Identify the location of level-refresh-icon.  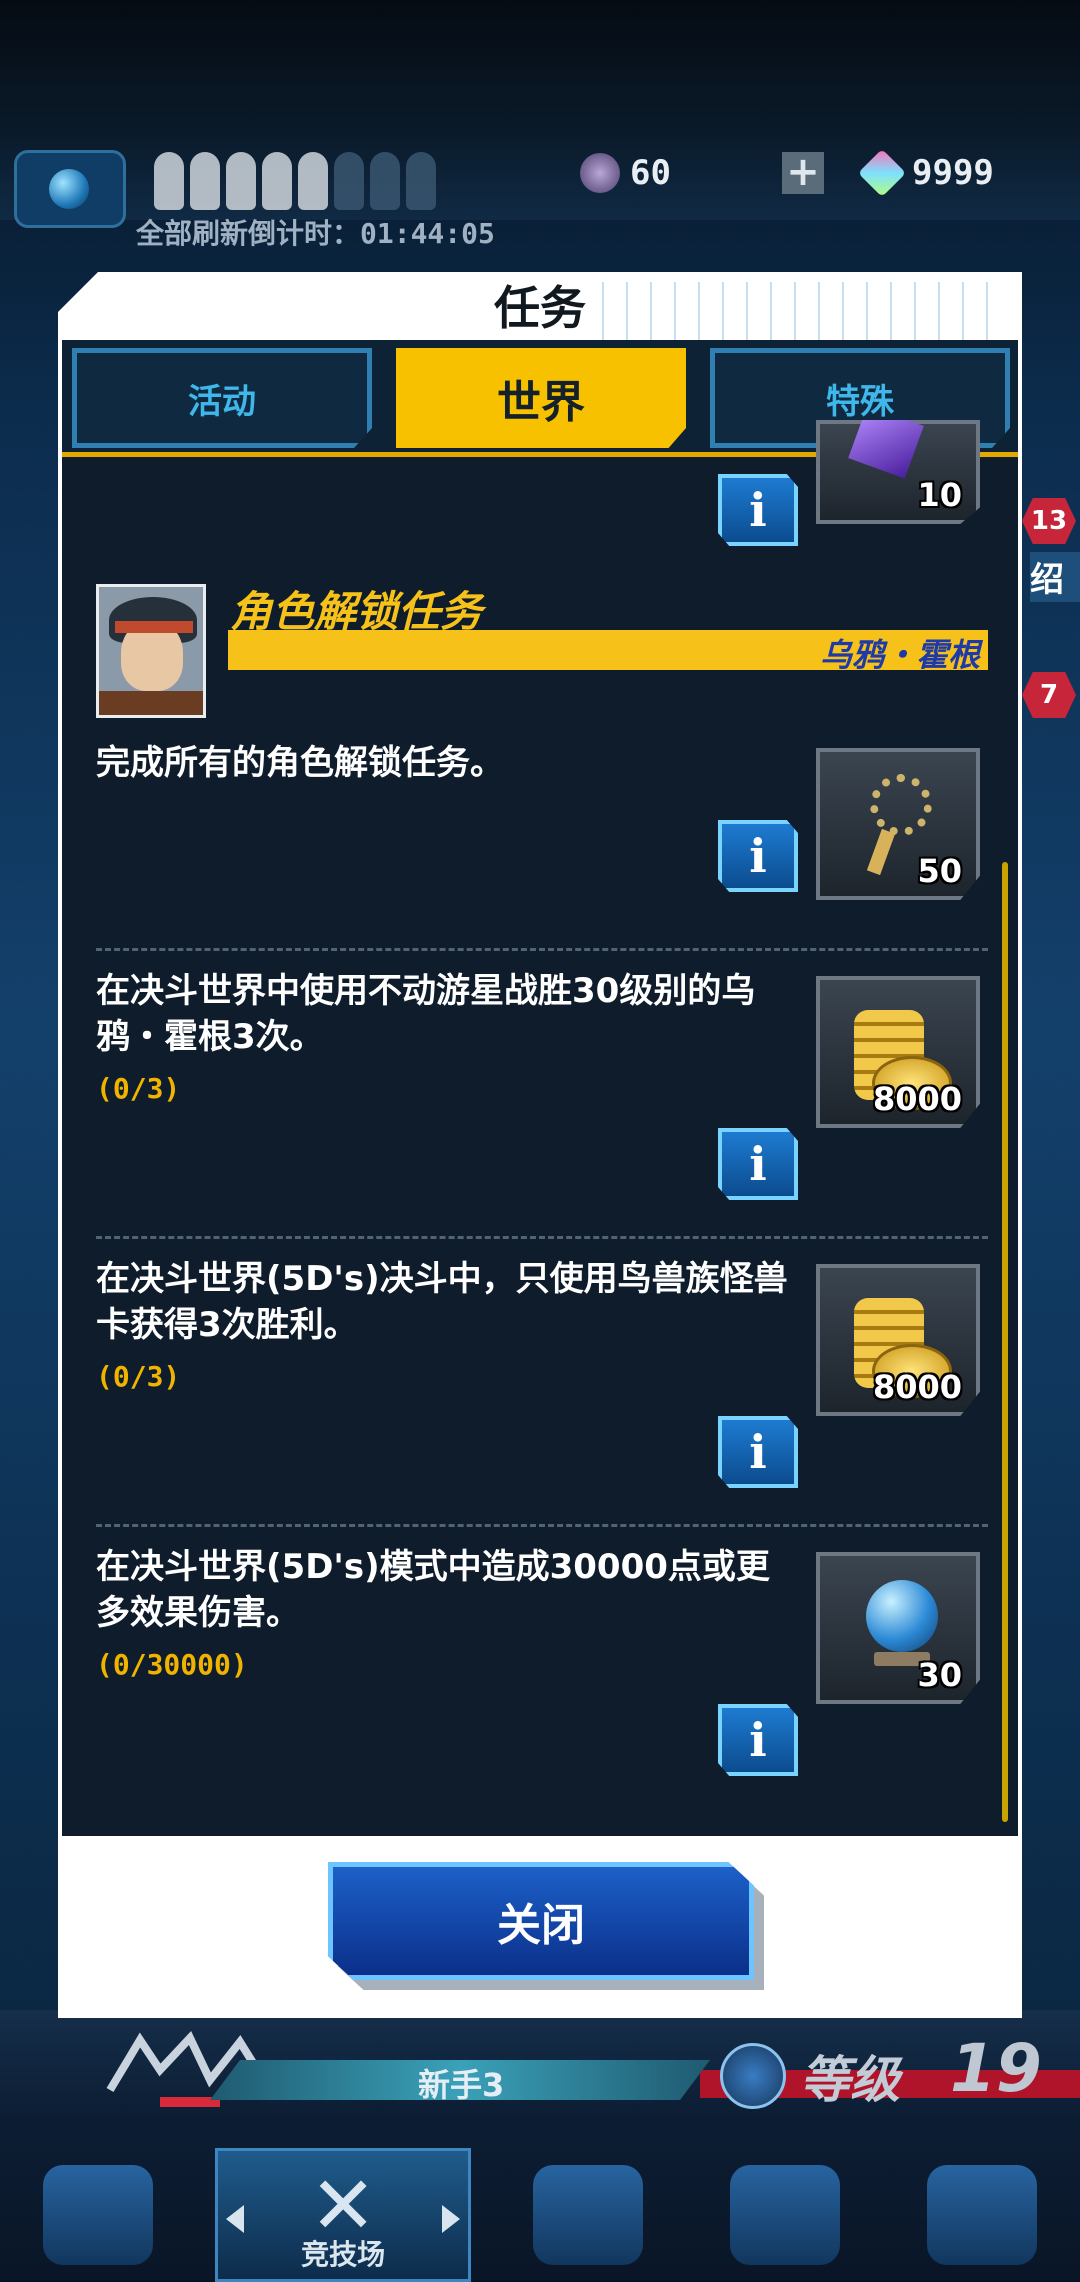
(753, 2076).